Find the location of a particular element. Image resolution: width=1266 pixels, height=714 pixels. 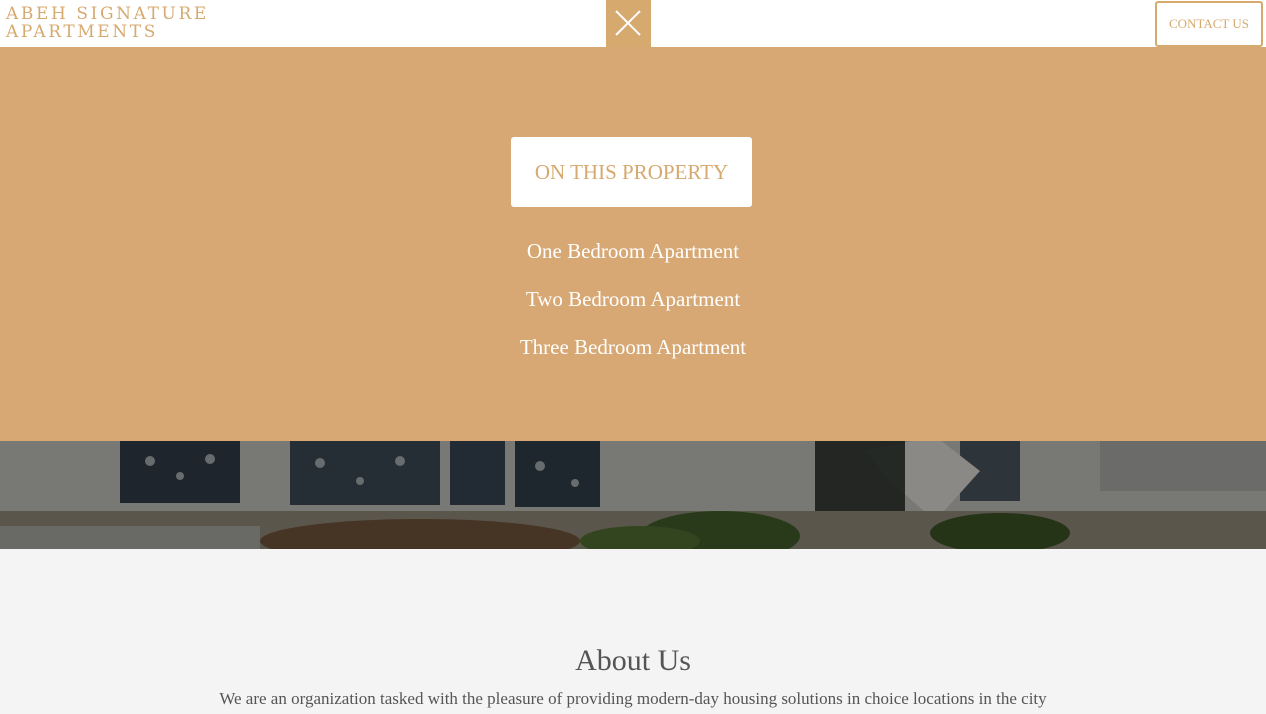

logo-line-1: ABEH SIGNATURE is located at coordinates (107, 14).